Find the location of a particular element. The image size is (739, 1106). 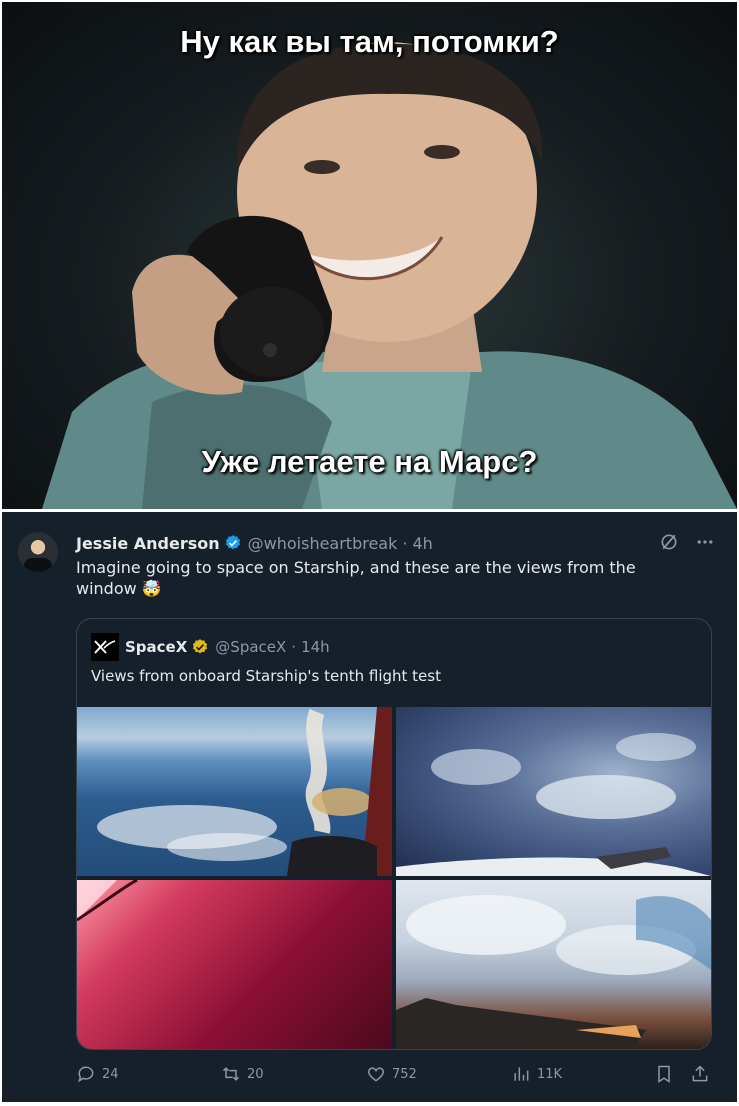

bookmark-button is located at coordinates (664, 1074).